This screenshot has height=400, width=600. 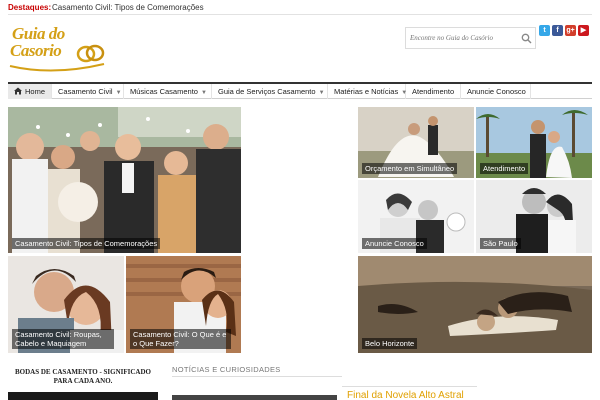 I want to click on facebook-icon: f, so click(x=557, y=30).